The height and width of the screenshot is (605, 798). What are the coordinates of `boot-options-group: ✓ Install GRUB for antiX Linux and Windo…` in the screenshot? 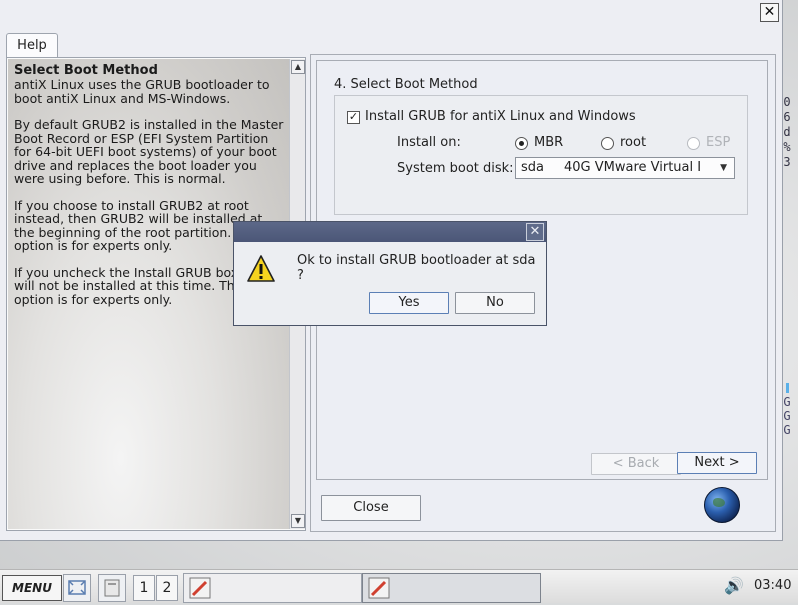 It's located at (541, 155).